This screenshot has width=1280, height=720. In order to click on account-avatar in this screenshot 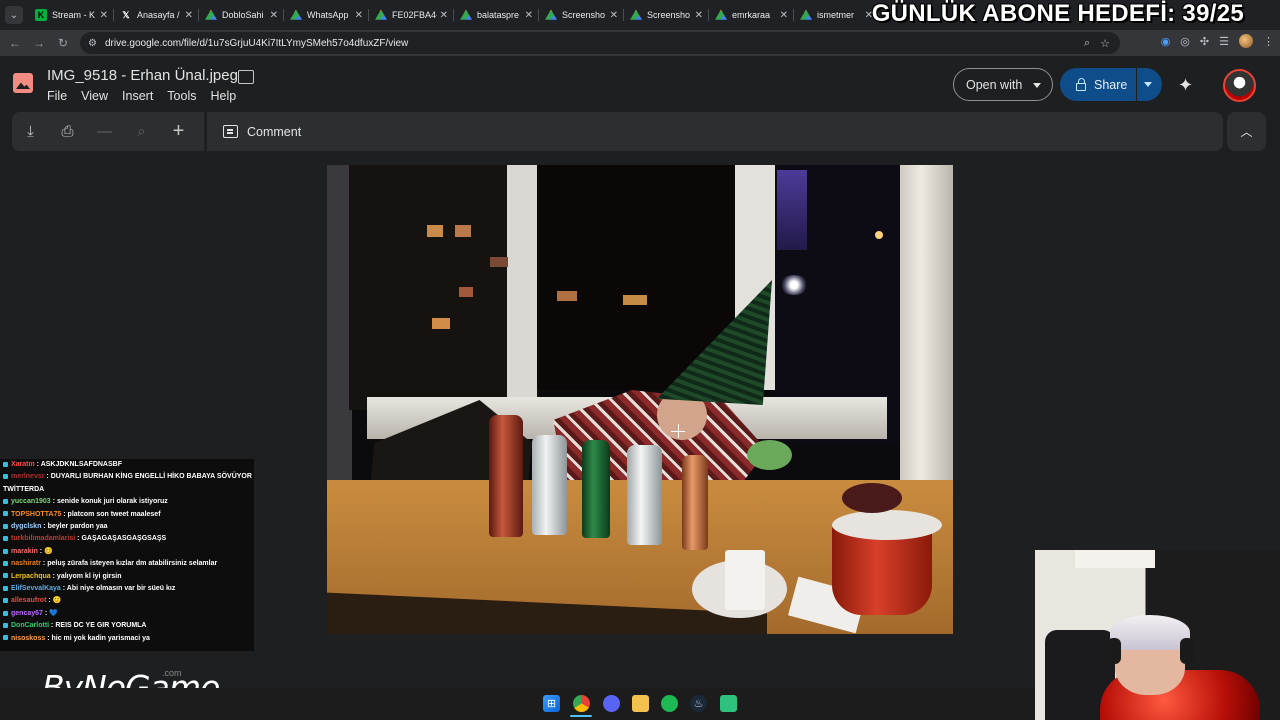, I will do `click(1239, 85)`.